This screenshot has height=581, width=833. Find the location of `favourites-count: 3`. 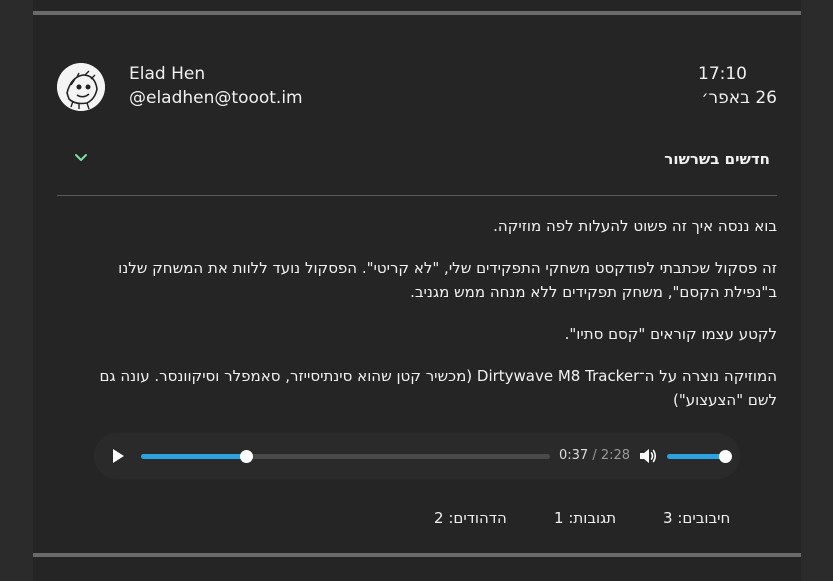

favourites-count: 3 is located at coordinates (668, 518).